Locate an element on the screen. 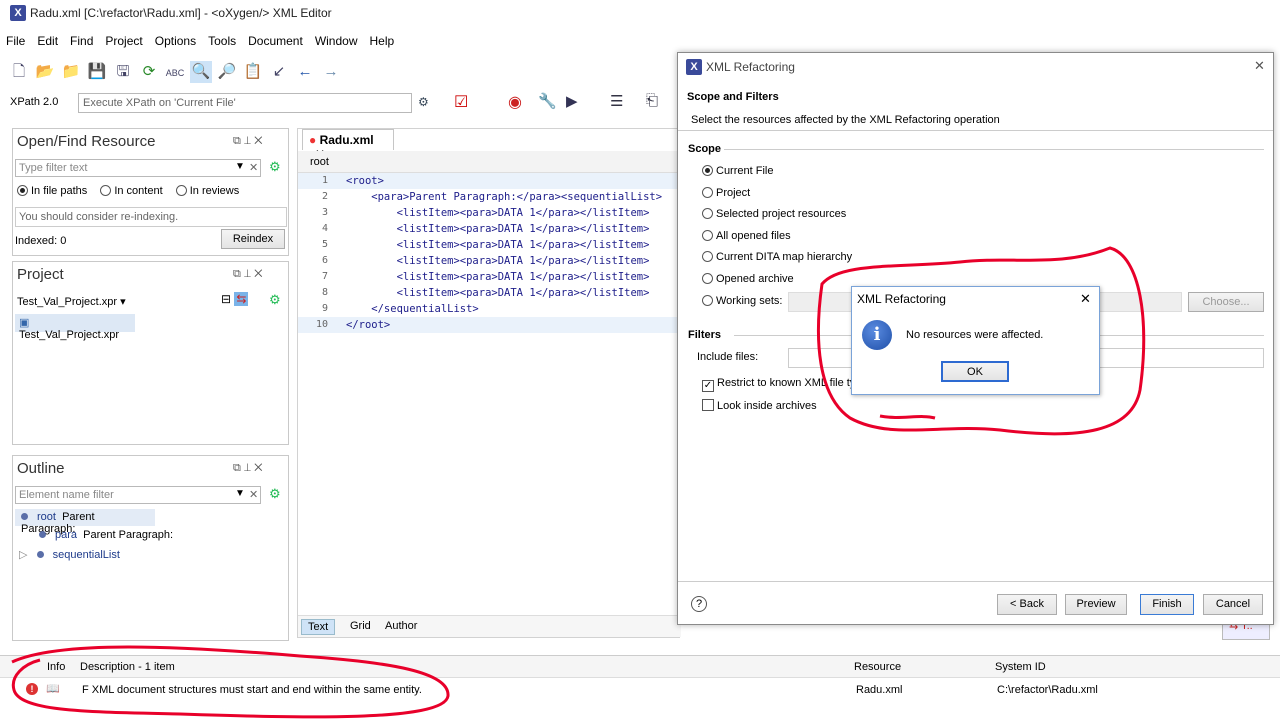 The width and height of the screenshot is (1280, 727). annotation-circle-alert is located at coordinates (981, 341).